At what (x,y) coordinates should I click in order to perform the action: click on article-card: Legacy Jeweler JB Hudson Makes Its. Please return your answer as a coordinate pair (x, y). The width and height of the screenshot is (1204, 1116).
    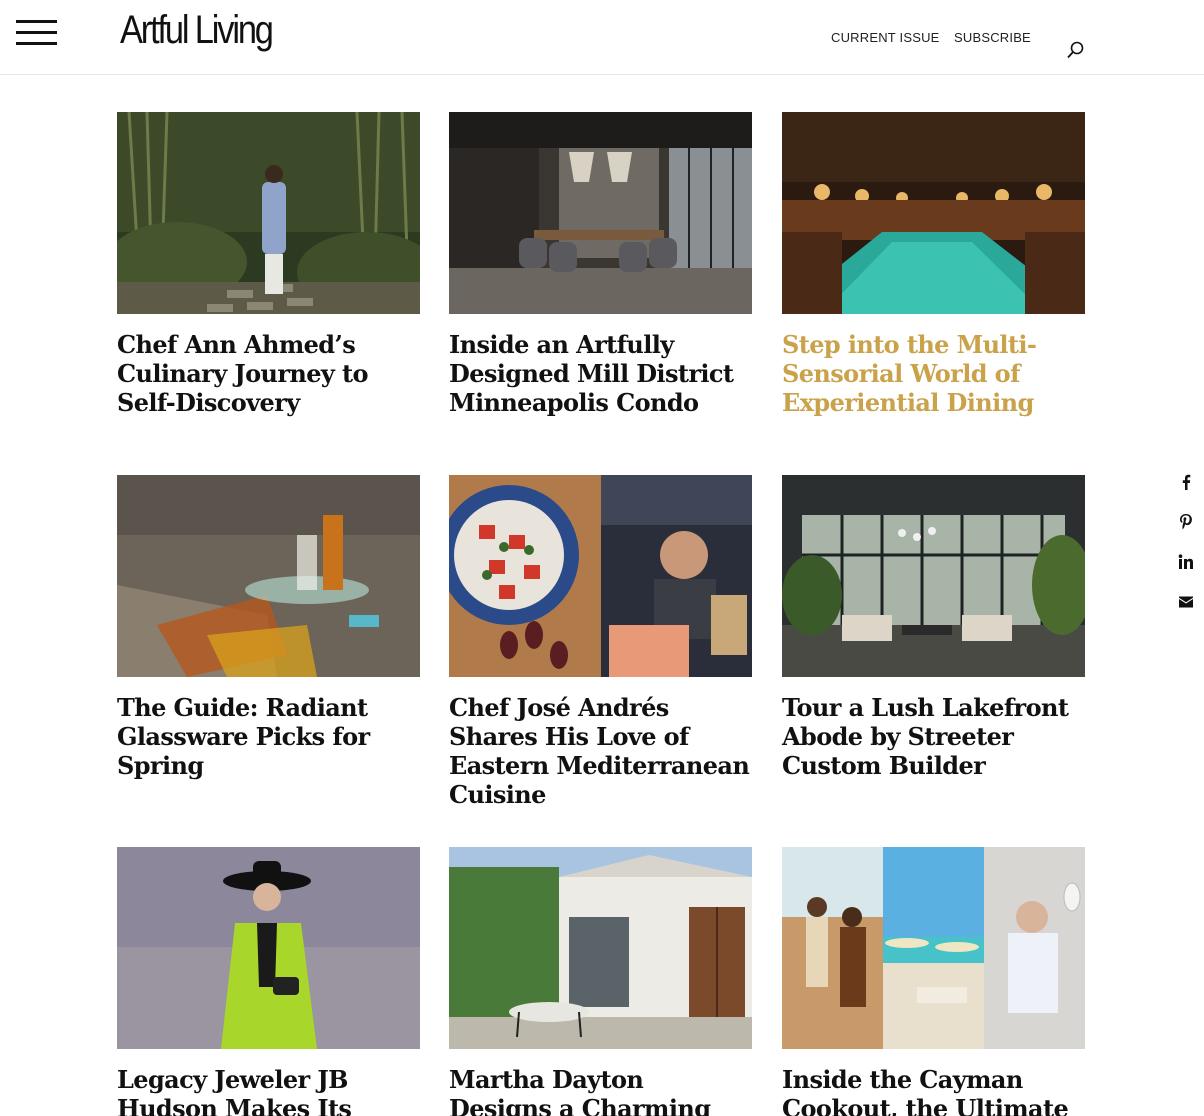
    Looking at the image, I should click on (268, 981).